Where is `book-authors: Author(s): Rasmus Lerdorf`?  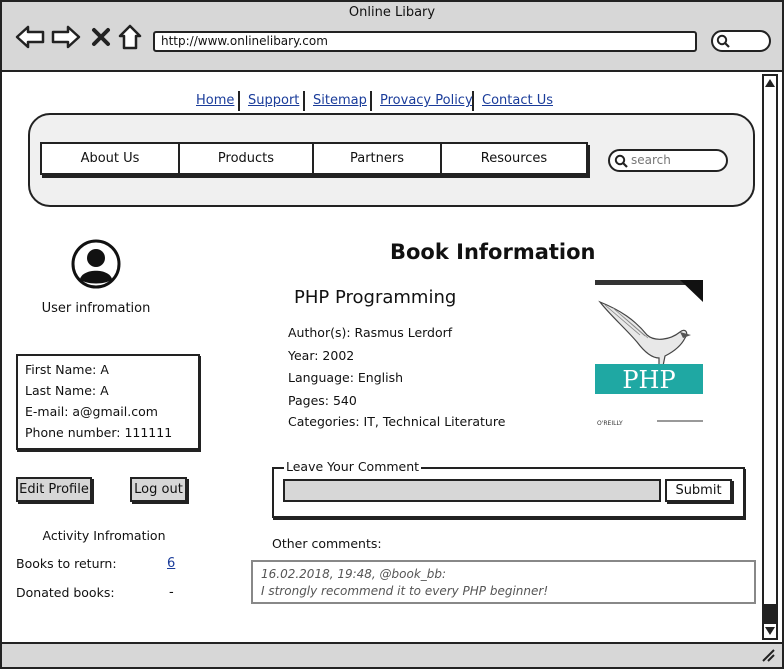
book-authors: Author(s): Rasmus Lerdorf is located at coordinates (370, 332).